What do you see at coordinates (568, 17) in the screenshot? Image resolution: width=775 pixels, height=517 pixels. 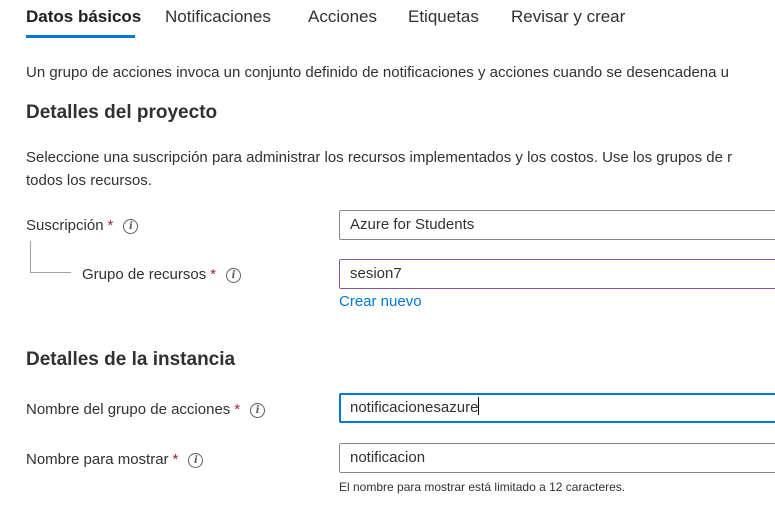 I see `tab-revisar-y-crear: Revisar y crear` at bounding box center [568, 17].